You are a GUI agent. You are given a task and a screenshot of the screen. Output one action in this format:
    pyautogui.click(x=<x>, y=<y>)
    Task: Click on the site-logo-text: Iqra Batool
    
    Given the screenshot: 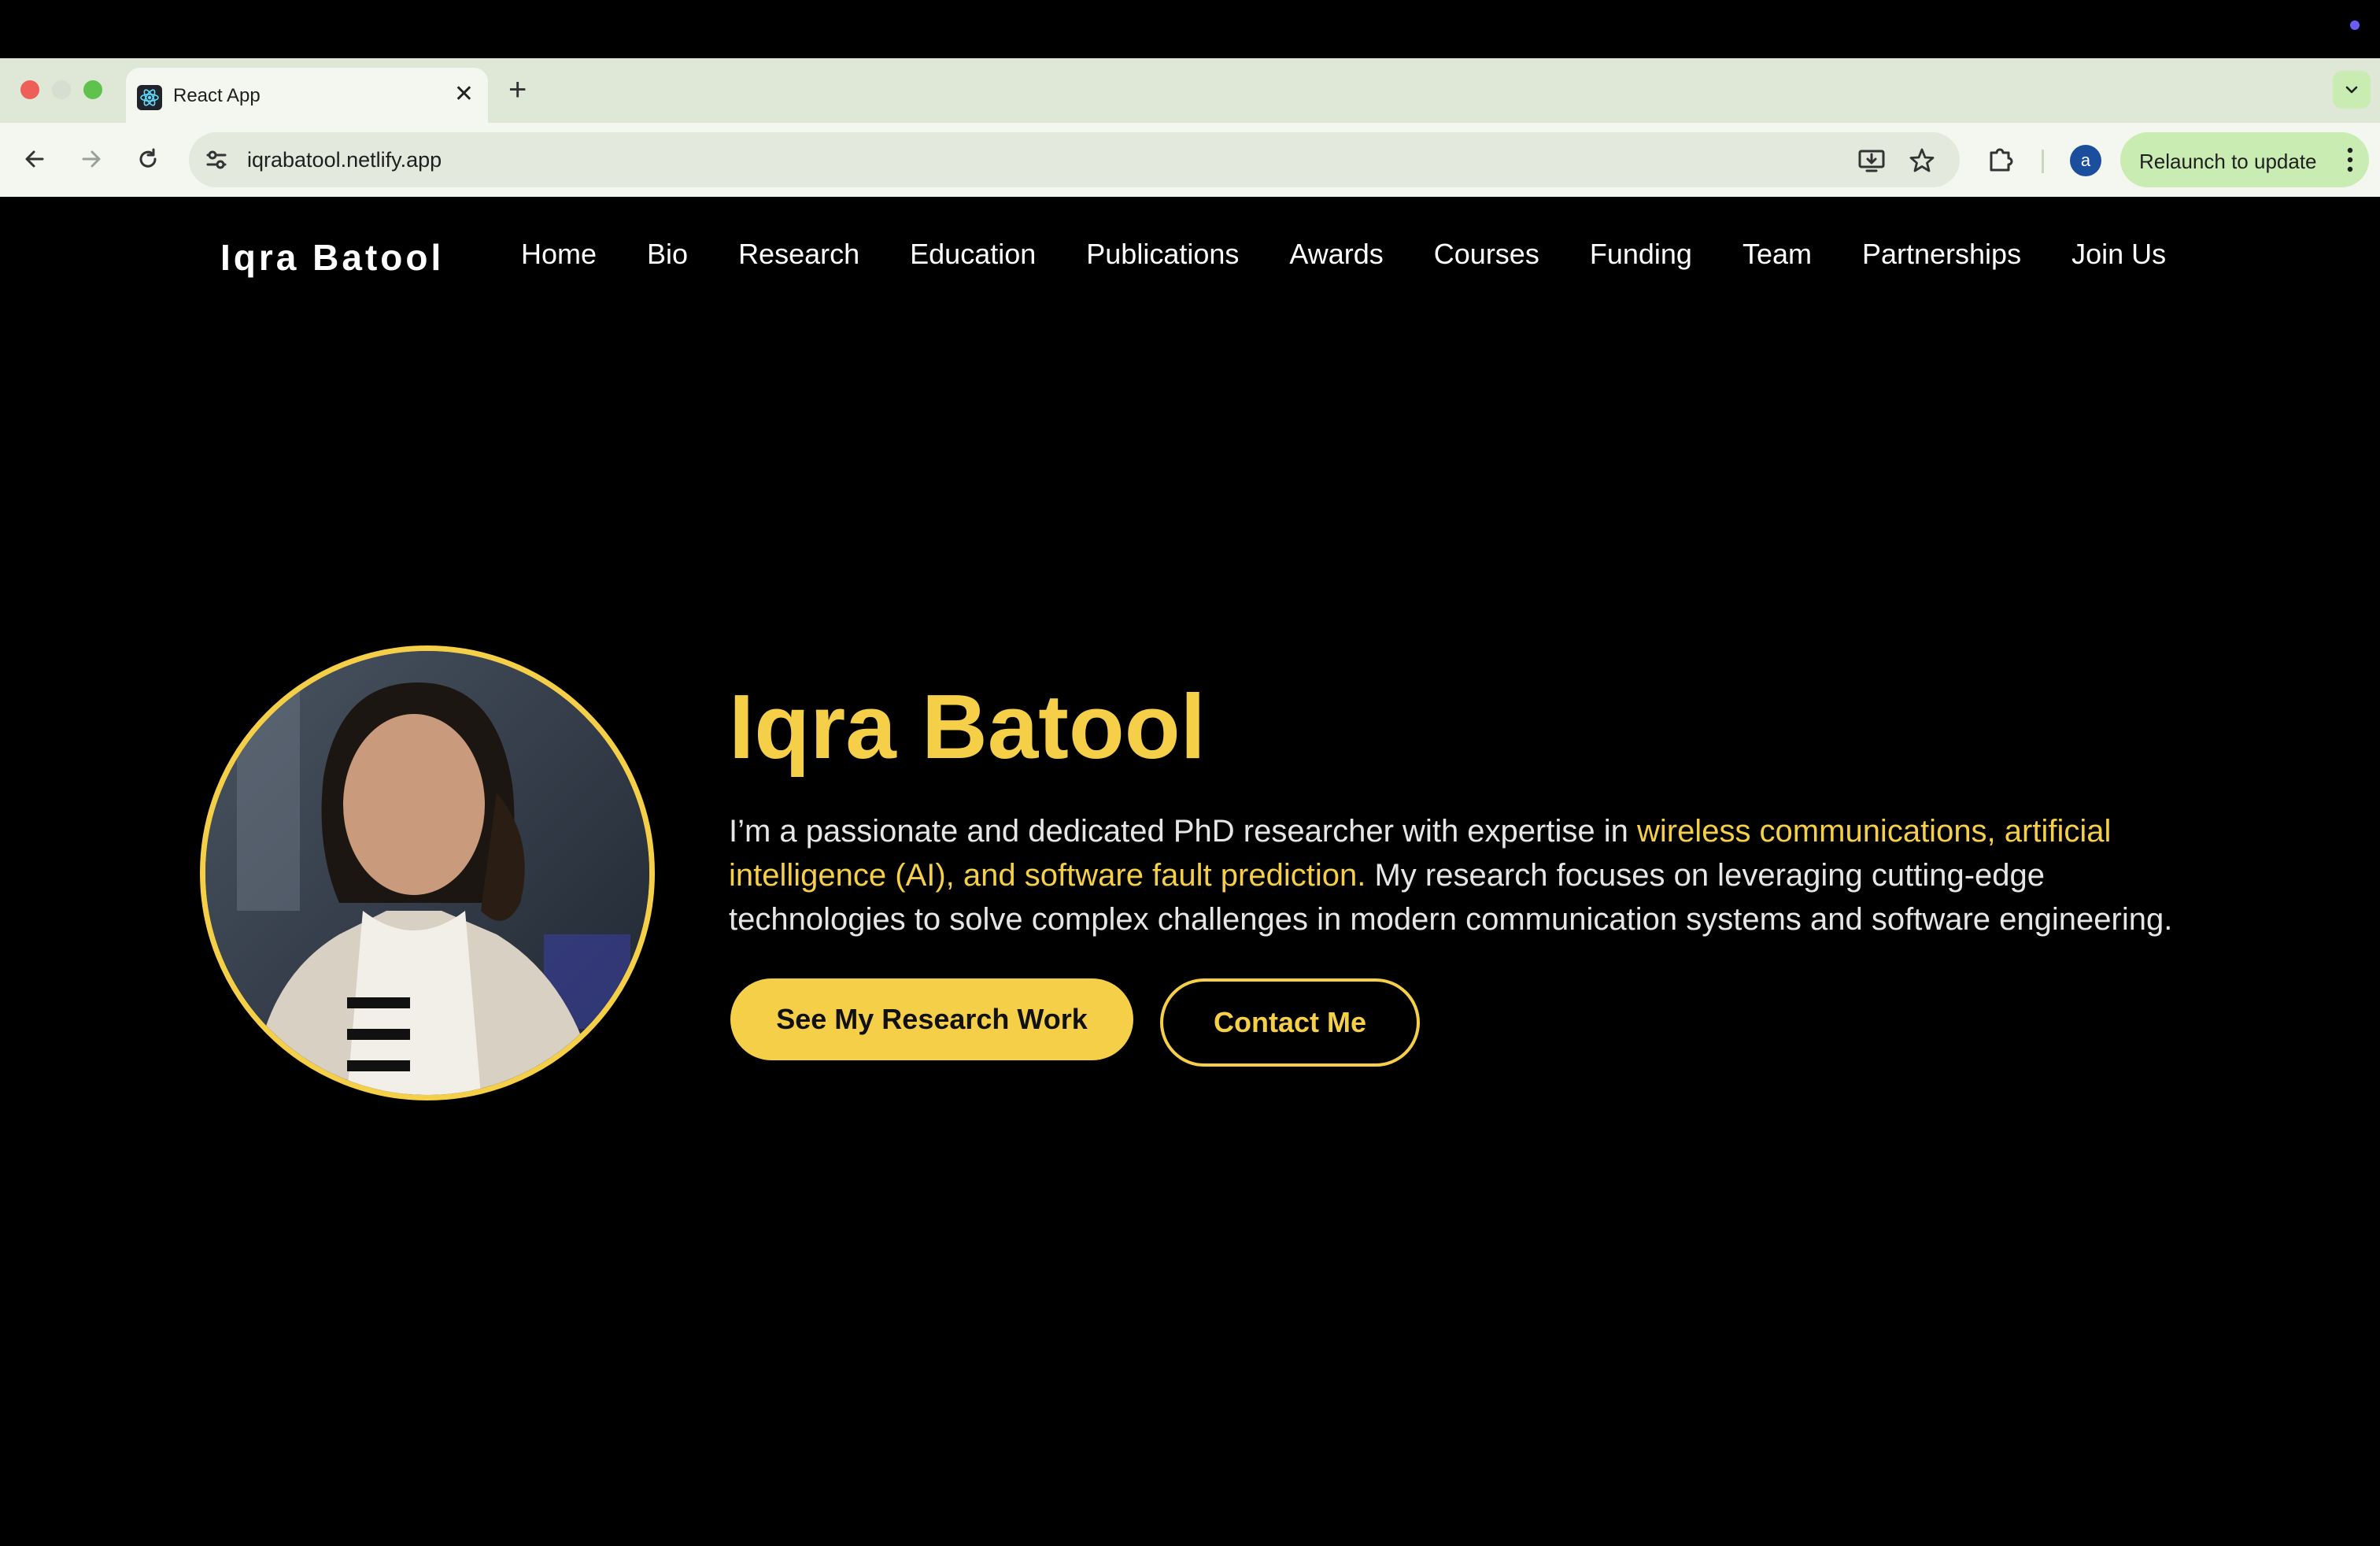 What is the action you would take?
    pyautogui.click(x=332, y=258)
    